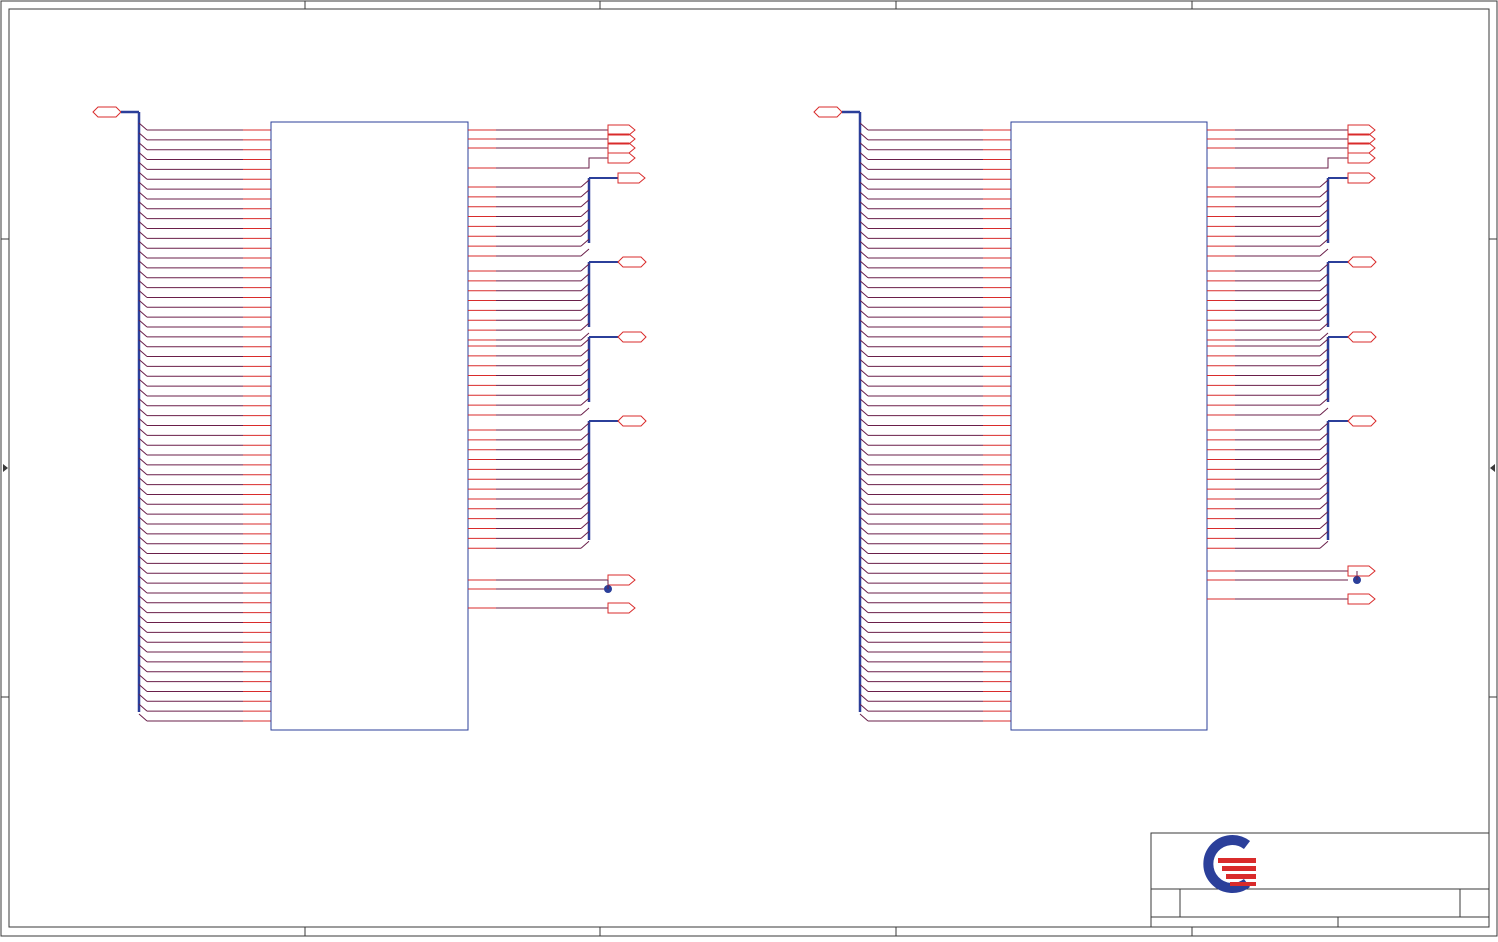 The width and height of the screenshot is (1498, 942). What do you see at coordinates (5, 468) in the screenshot?
I see `zone-arrow-left` at bounding box center [5, 468].